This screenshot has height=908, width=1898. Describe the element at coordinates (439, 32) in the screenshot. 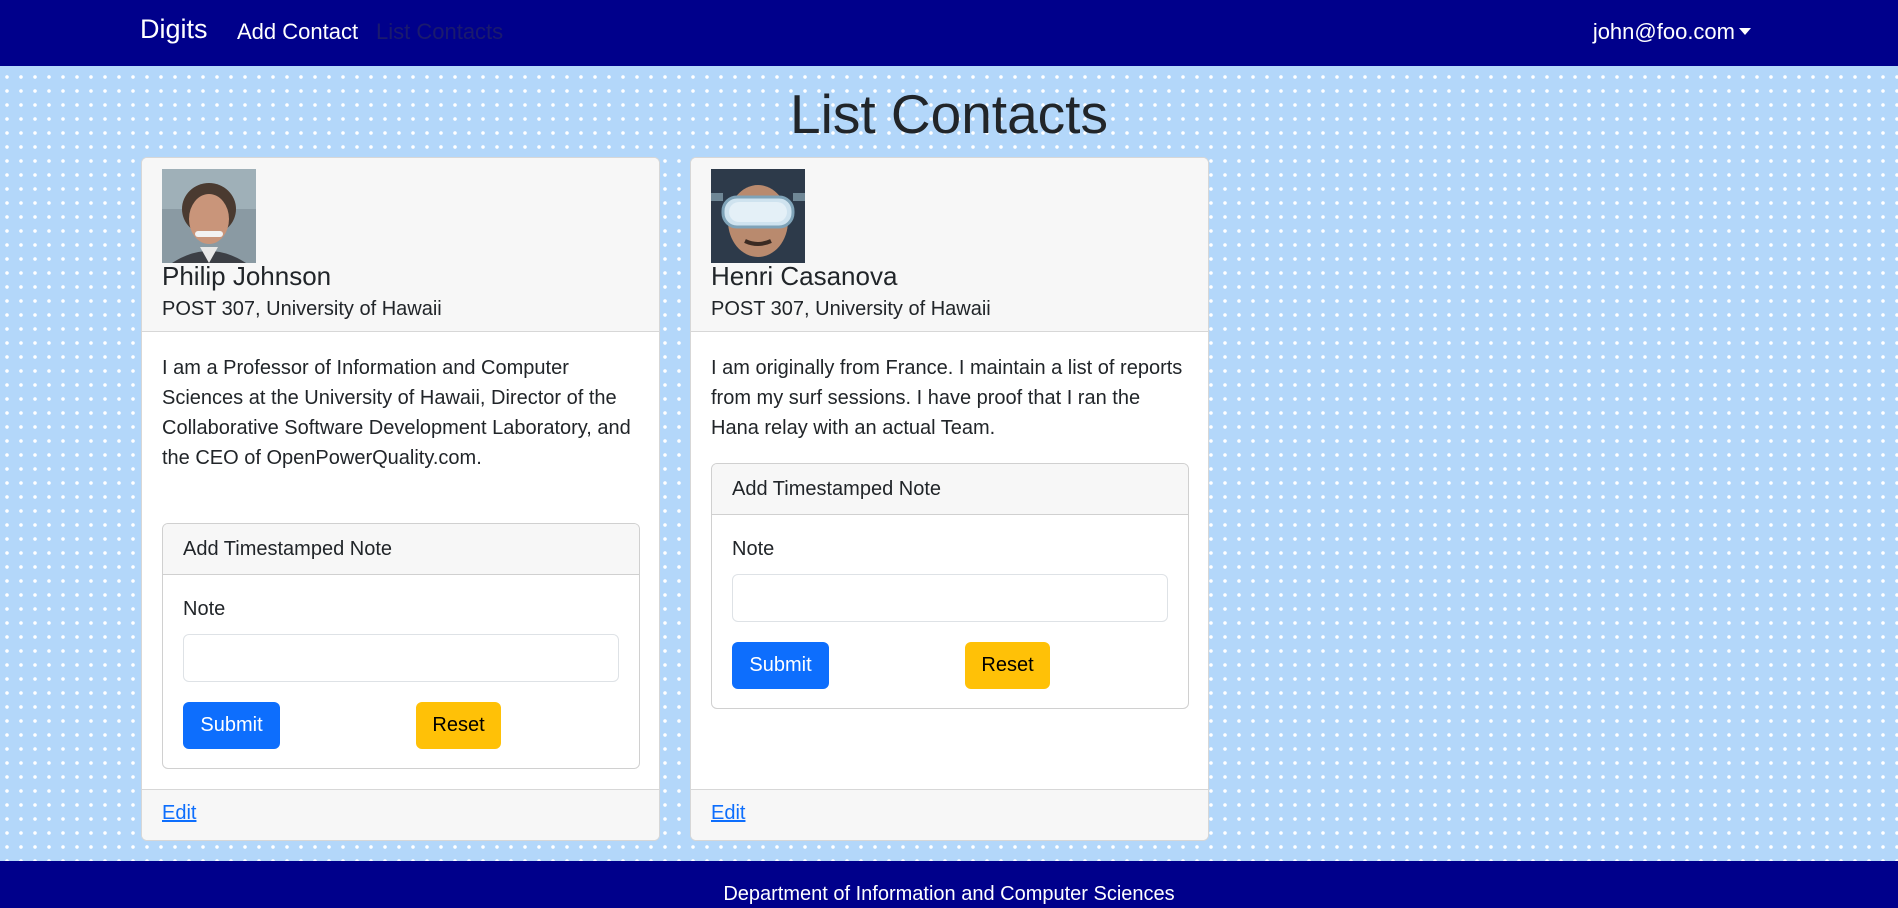

I see `nav-list-contacts: List Contacts` at that location.